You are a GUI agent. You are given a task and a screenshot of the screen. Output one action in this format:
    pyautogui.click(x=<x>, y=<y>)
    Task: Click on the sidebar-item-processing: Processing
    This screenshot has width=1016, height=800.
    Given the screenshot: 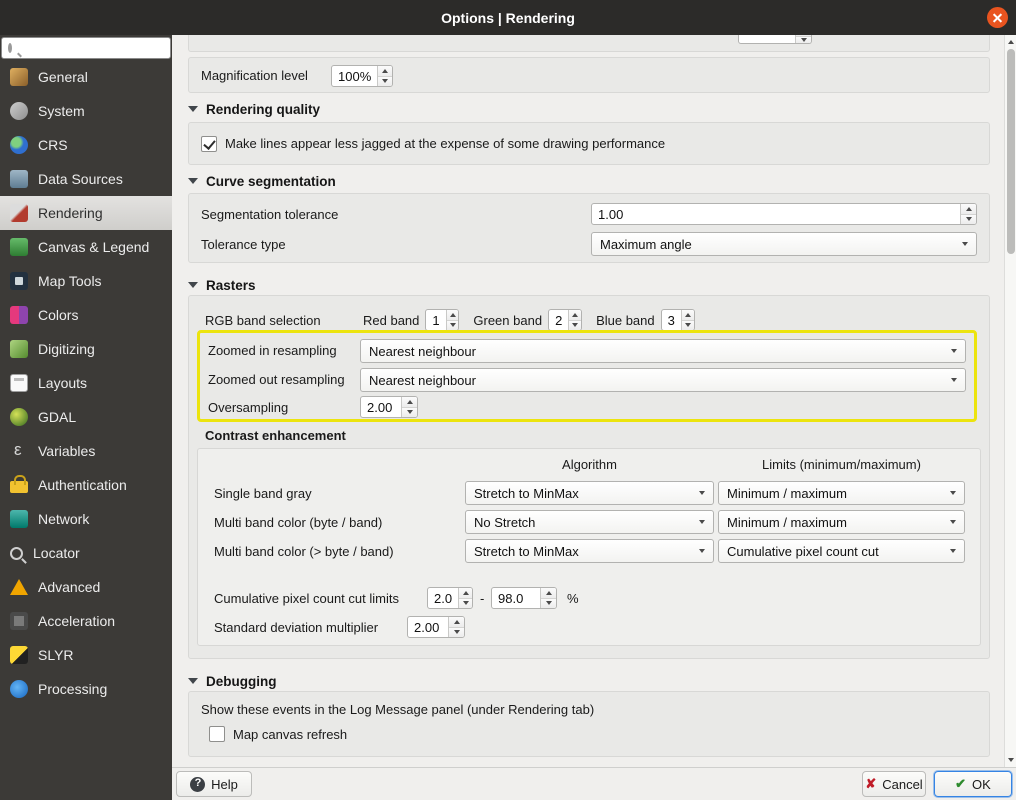 What is the action you would take?
    pyautogui.click(x=86, y=689)
    